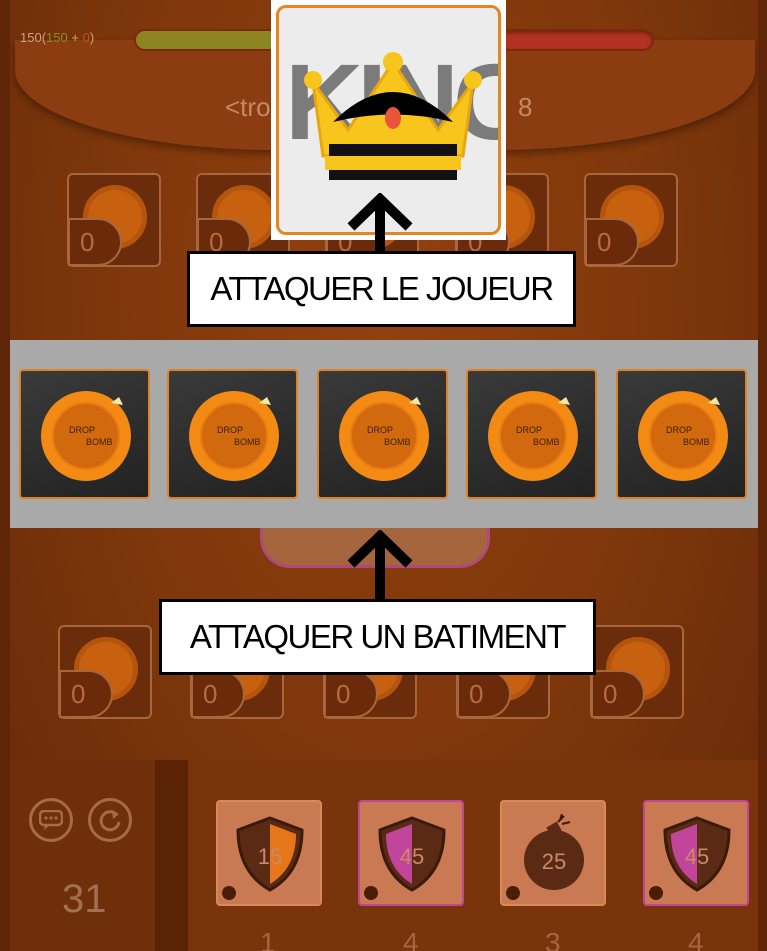 Image resolution: width=767 pixels, height=951 pixels. I want to click on attack-player-callout: ATTAQUER LE JOUEUR, so click(381, 289).